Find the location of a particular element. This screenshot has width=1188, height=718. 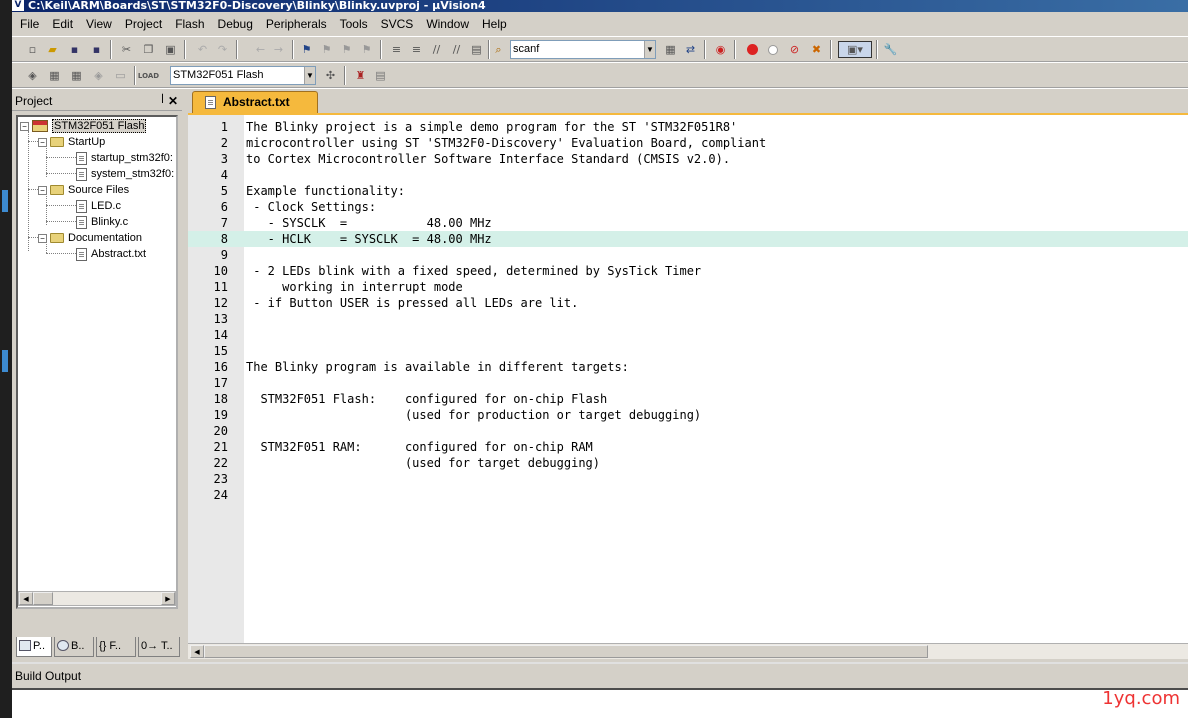

find-files-icon: ▦ is located at coordinates (670, 49).